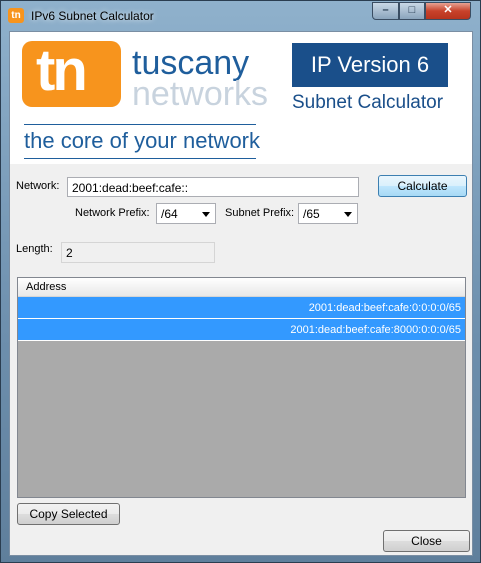 This screenshot has height=563, width=481. I want to click on app-logo-icon: tn, so click(16, 15).